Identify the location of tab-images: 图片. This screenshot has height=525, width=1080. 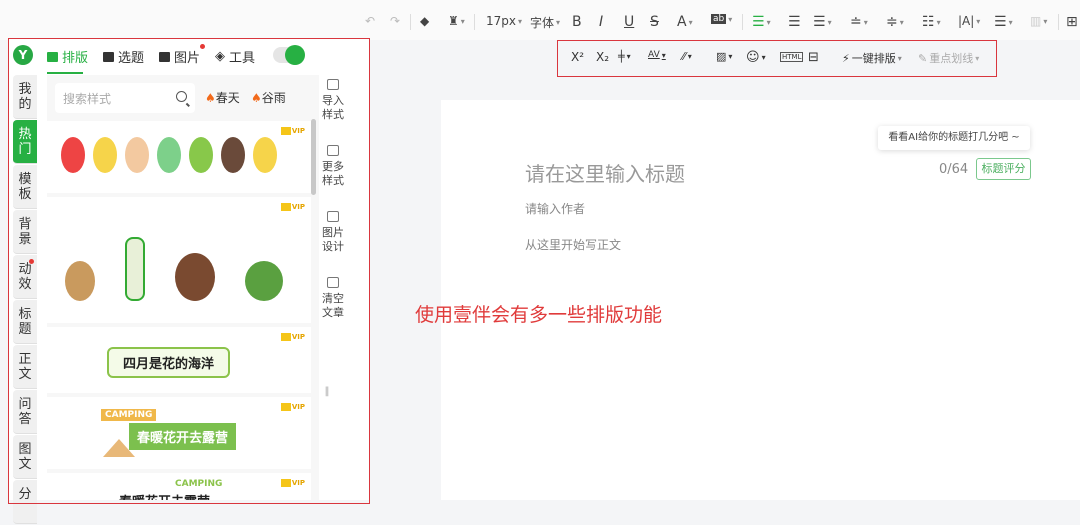
(182, 55).